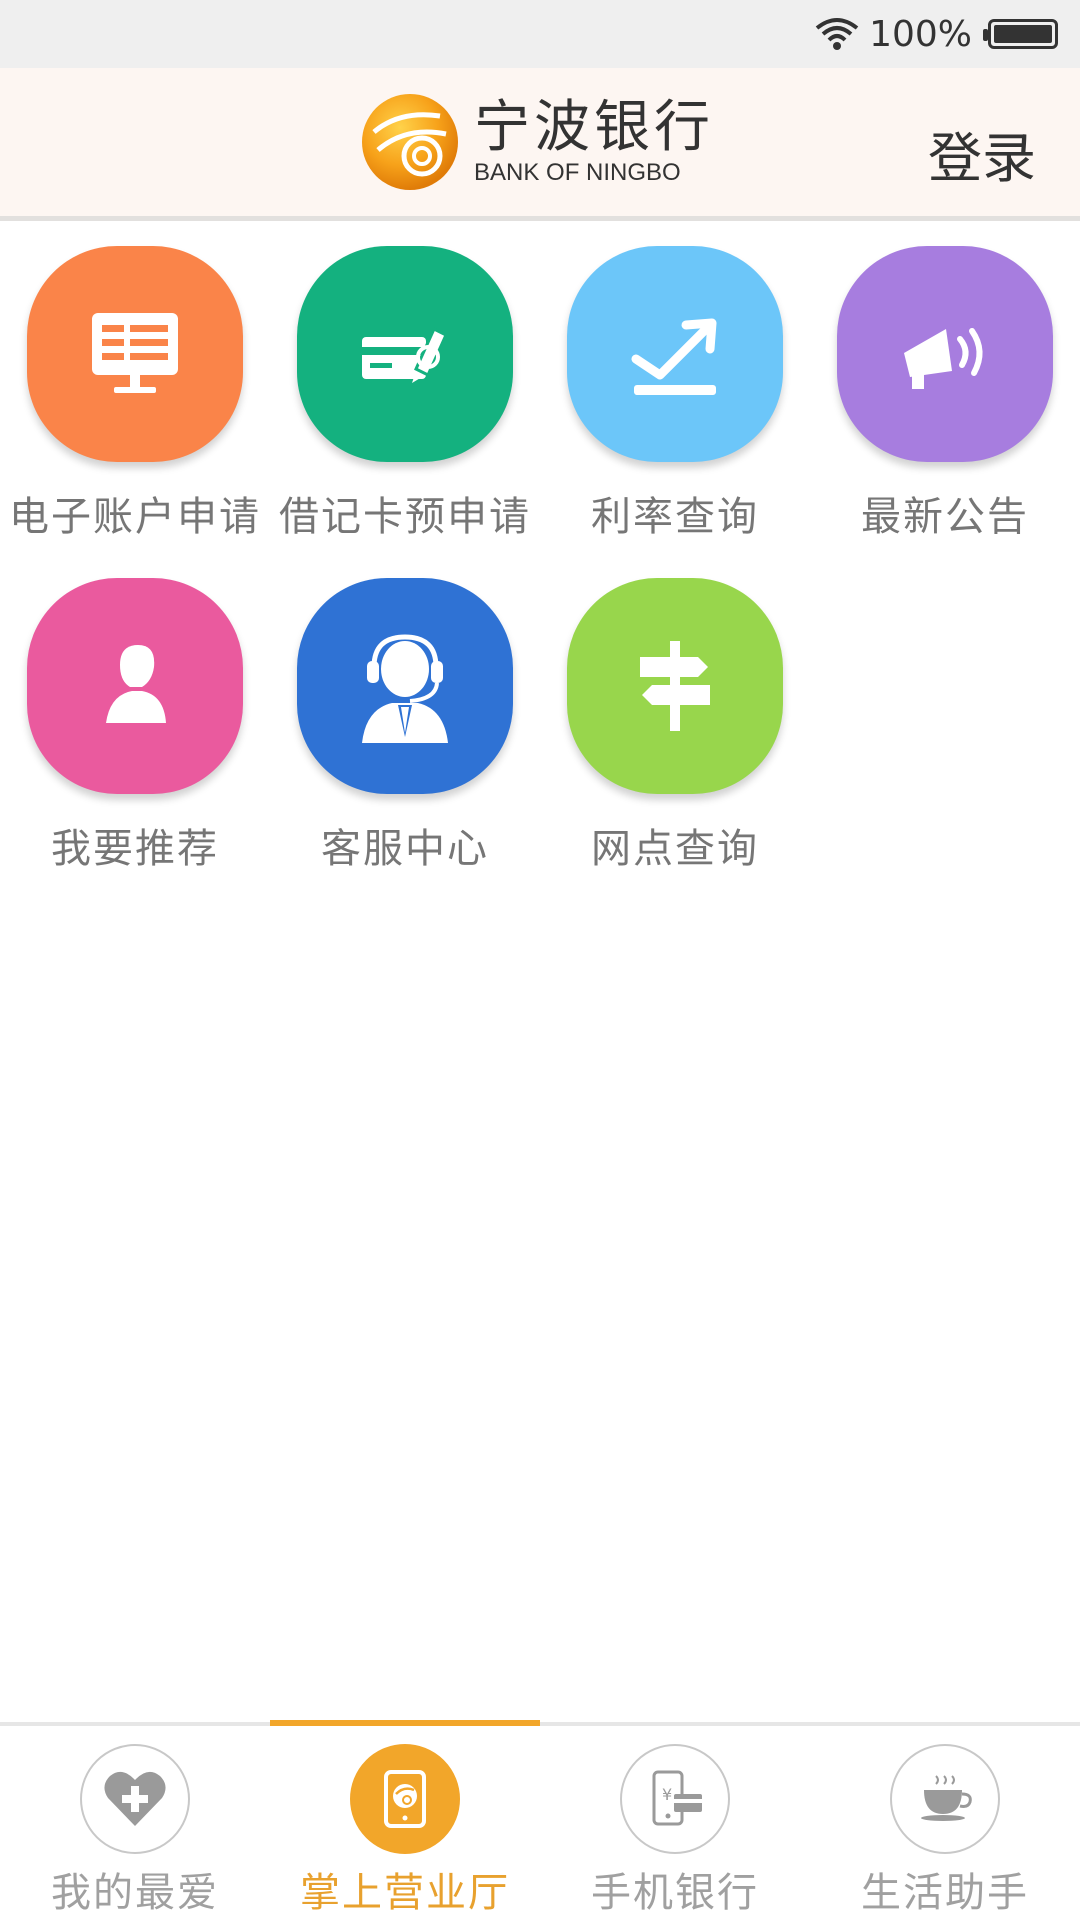 This screenshot has width=1080, height=1924. Describe the element at coordinates (577, 172) in the screenshot. I see `bank-name-en: BANK OF NINGBO` at that location.